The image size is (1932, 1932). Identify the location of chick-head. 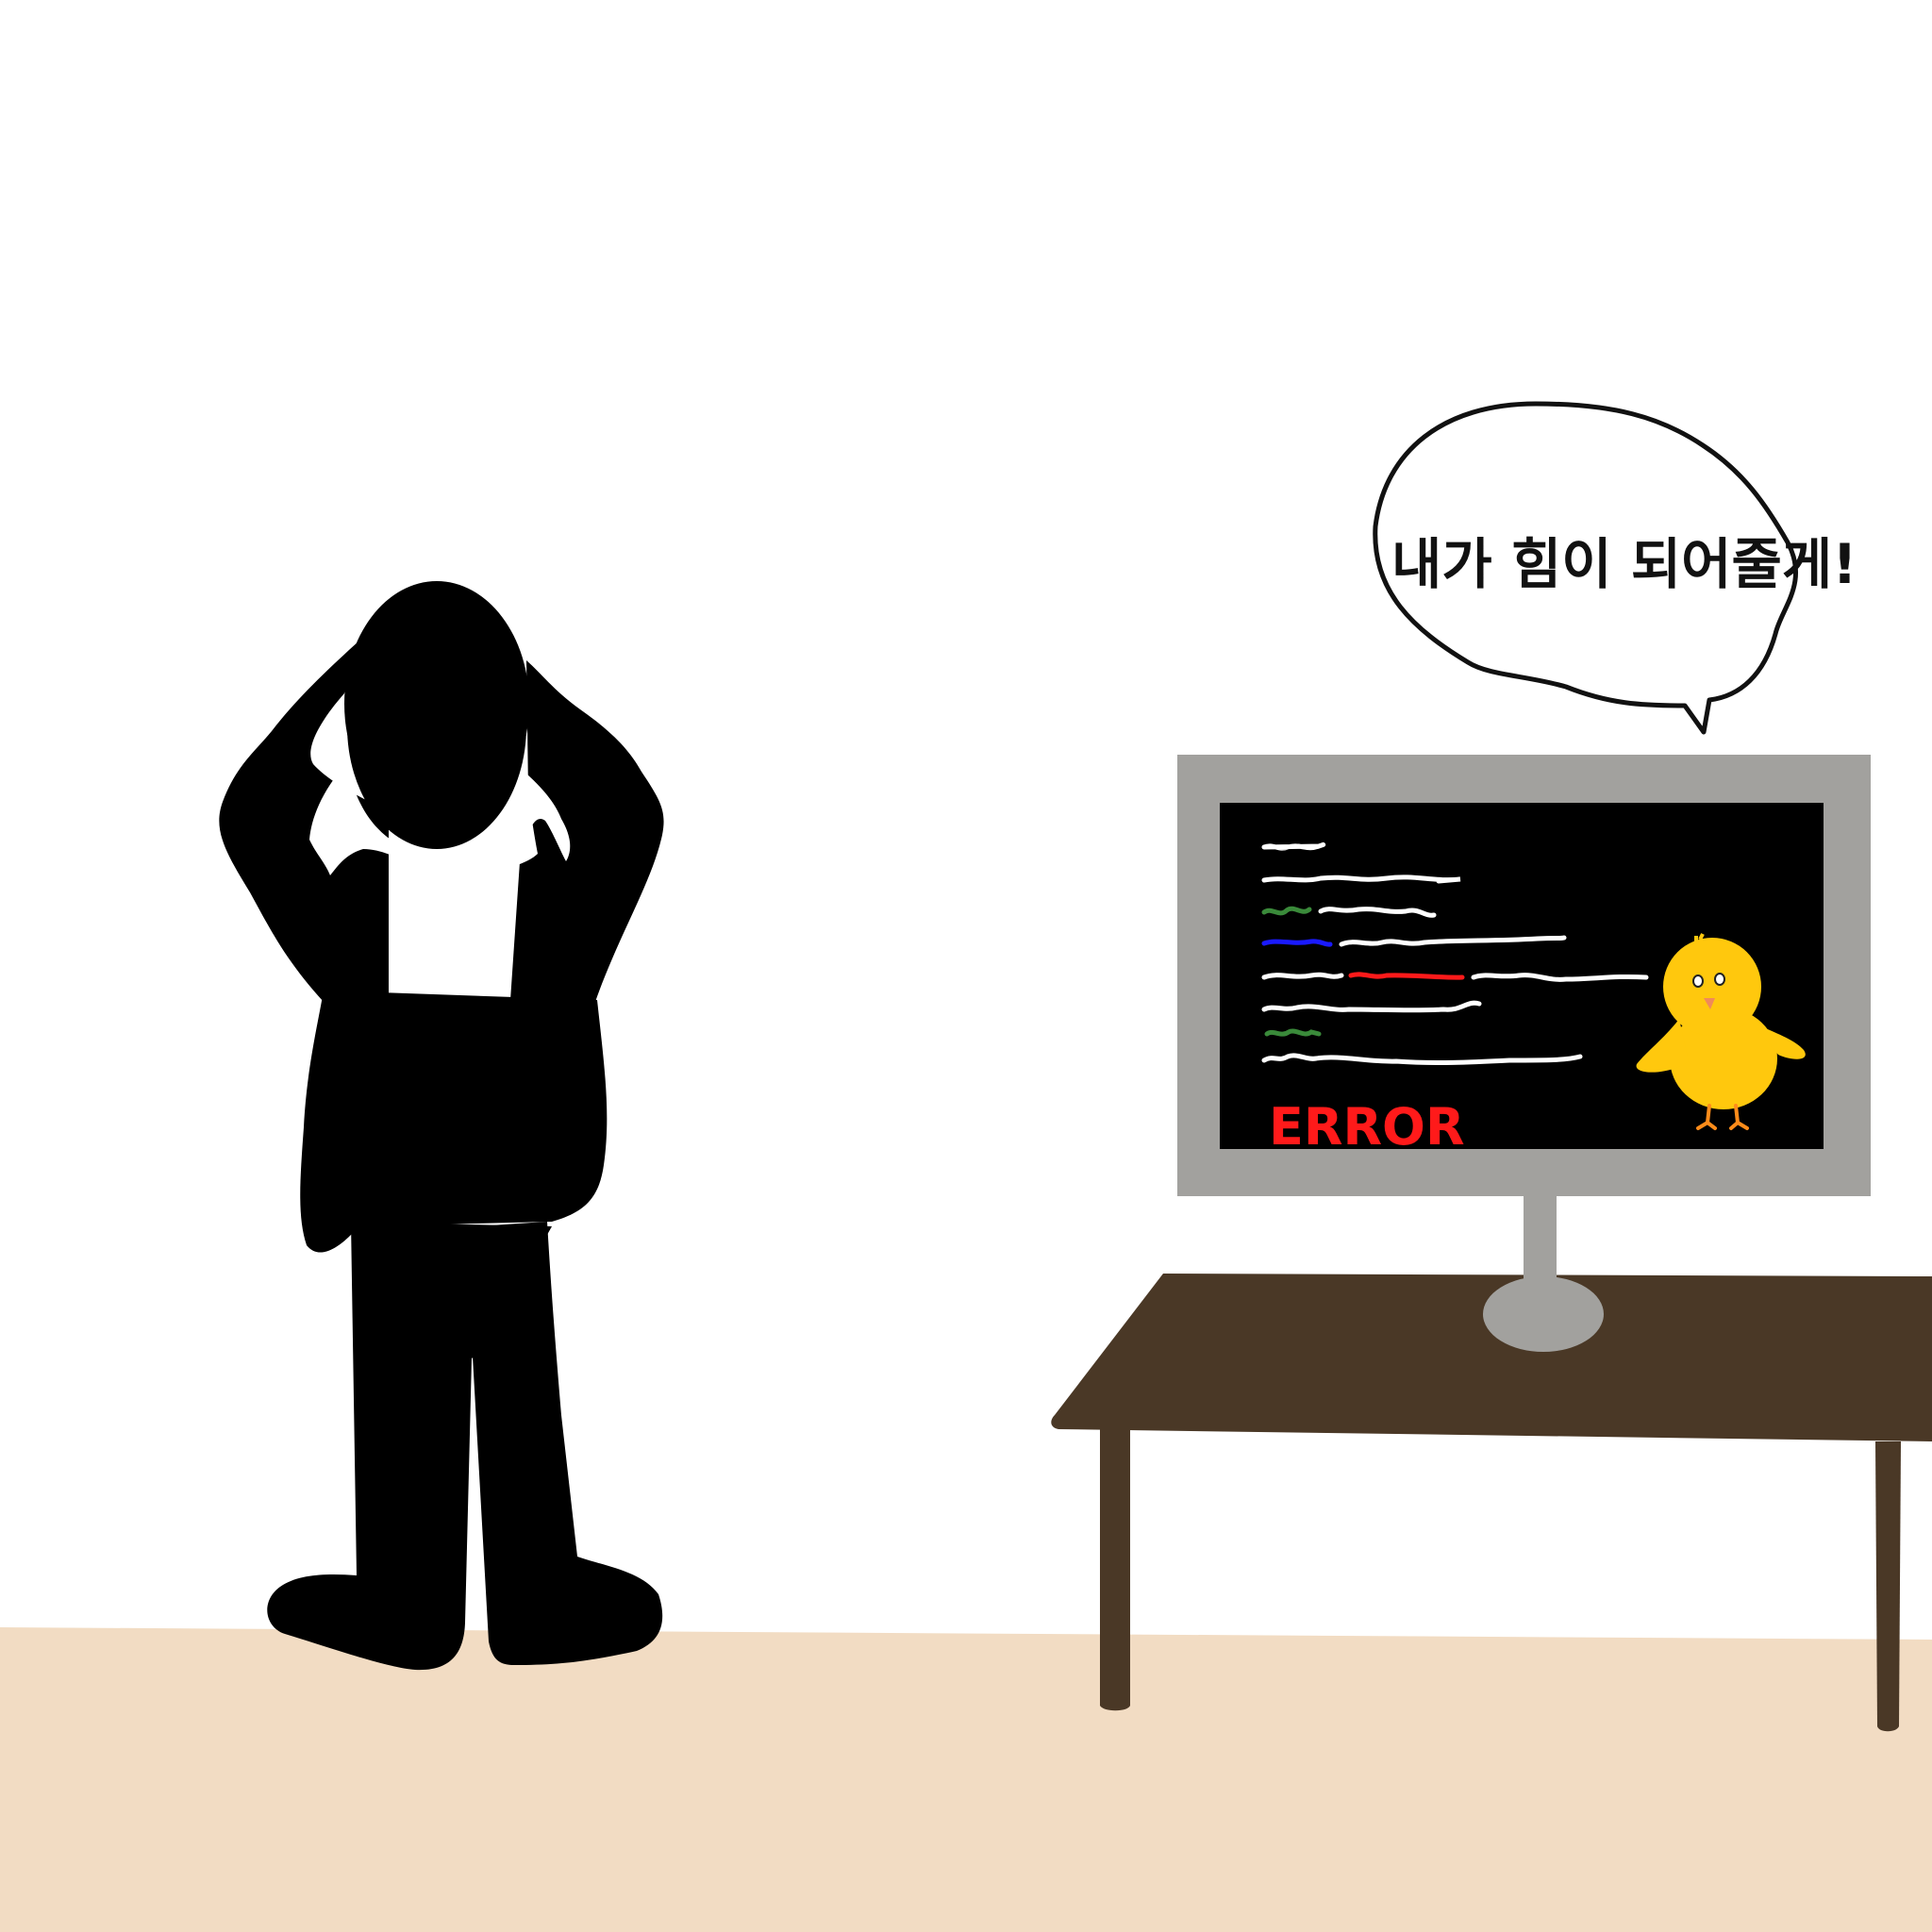
(1712, 987).